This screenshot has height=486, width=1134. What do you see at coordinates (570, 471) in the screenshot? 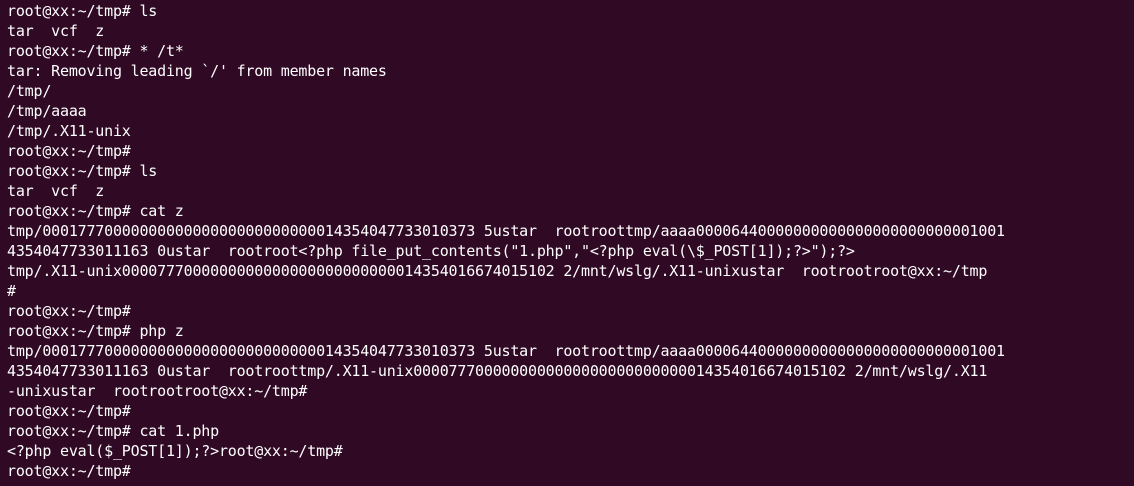
I see `terminal-prompt-line: root@xx:~/tmp#` at bounding box center [570, 471].